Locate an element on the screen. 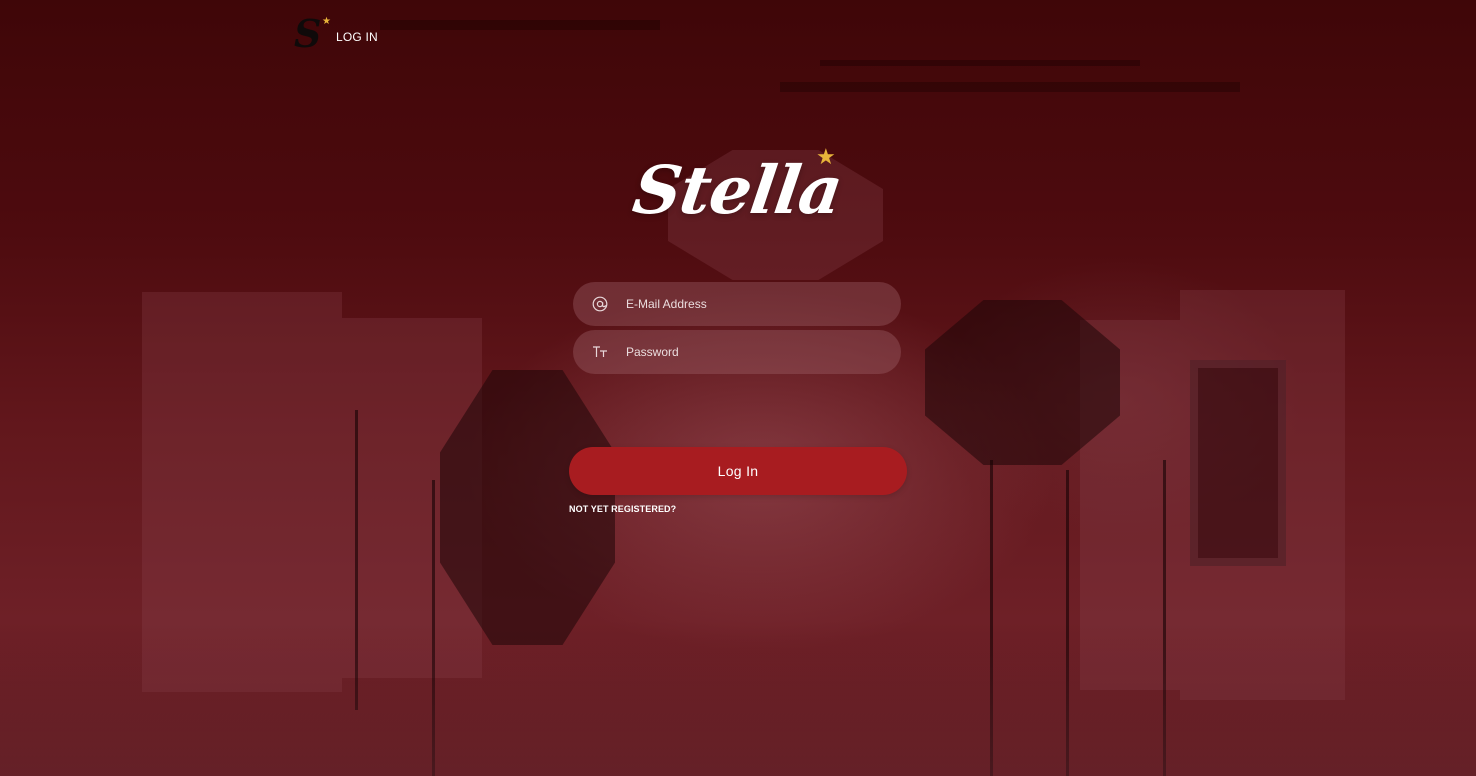  brand-wordmark: Stella is located at coordinates (737, 190).